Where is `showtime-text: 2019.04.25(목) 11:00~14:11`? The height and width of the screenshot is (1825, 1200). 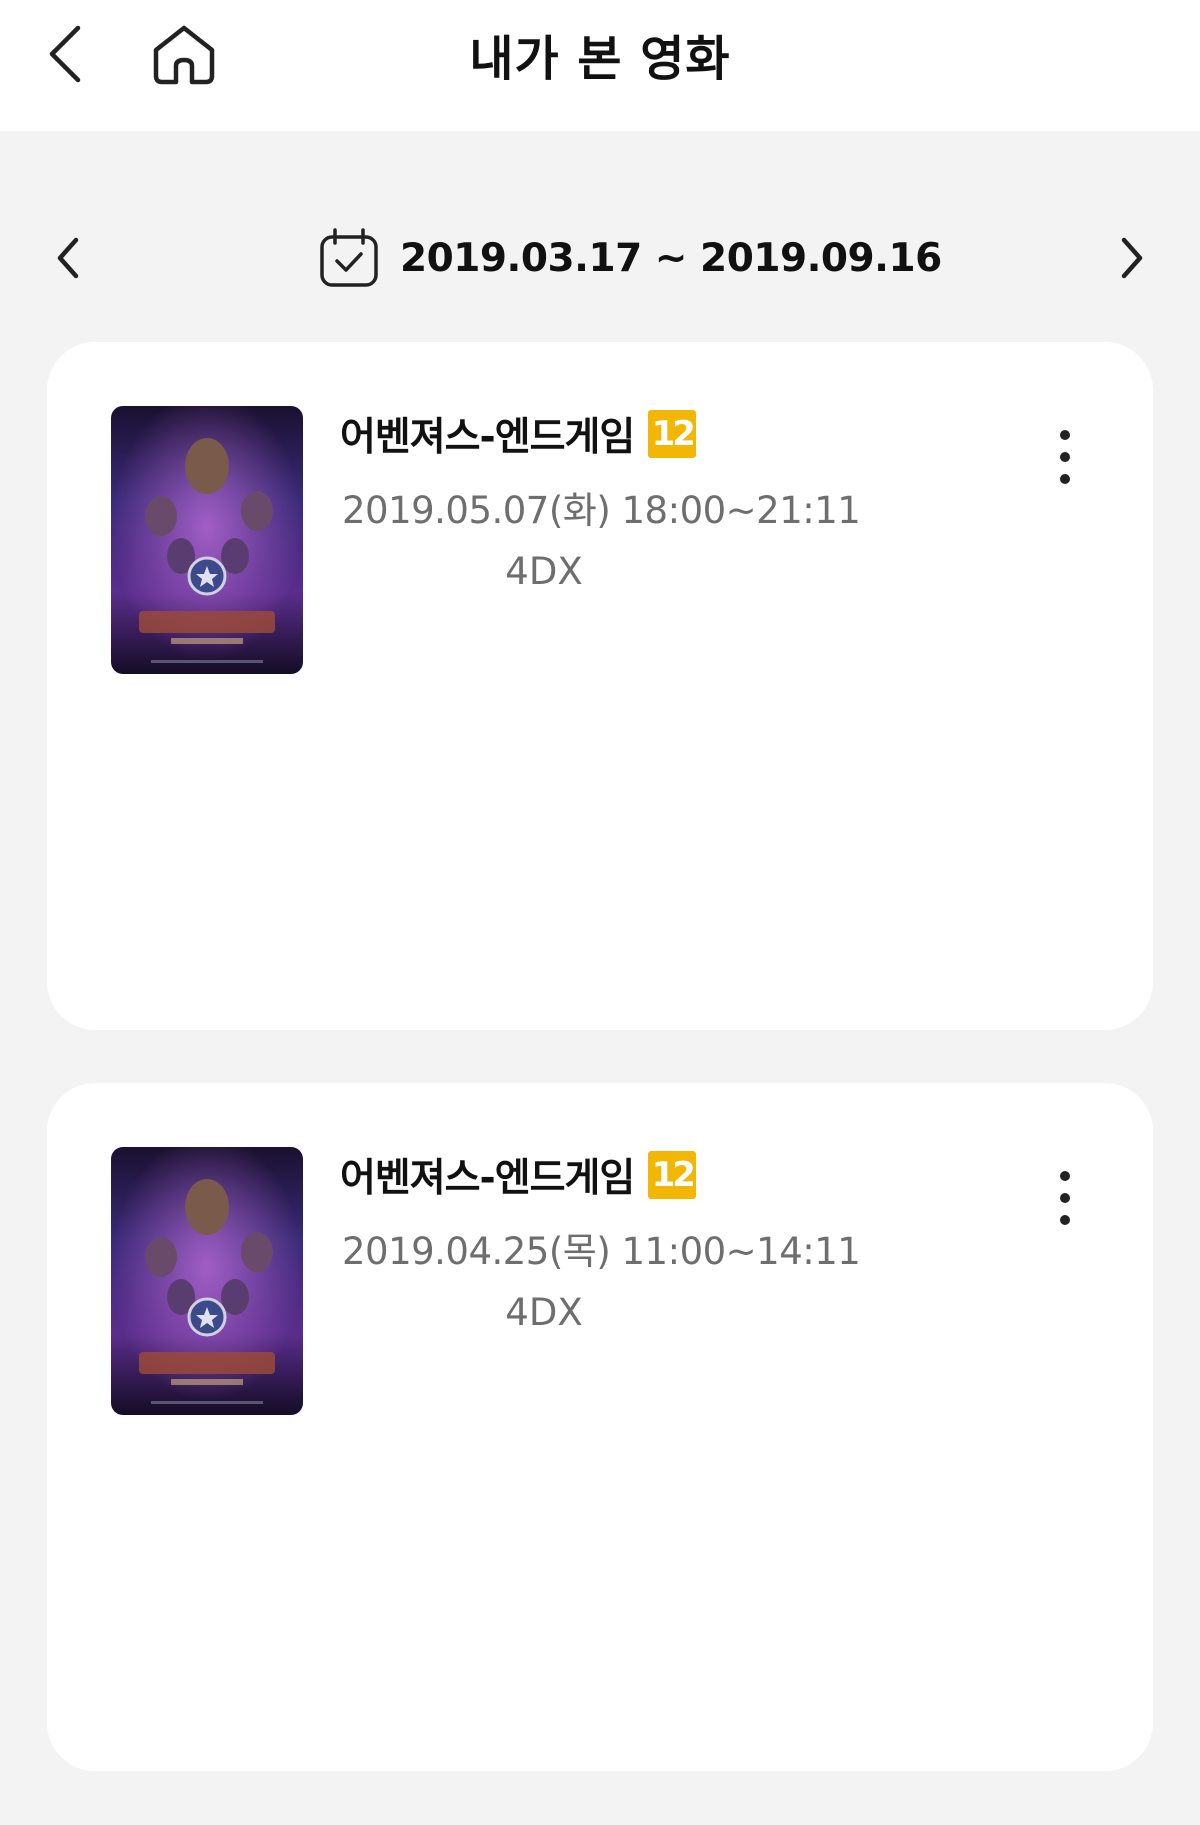
showtime-text: 2019.04.25(목) 11:00~14:11 is located at coordinates (601, 1251).